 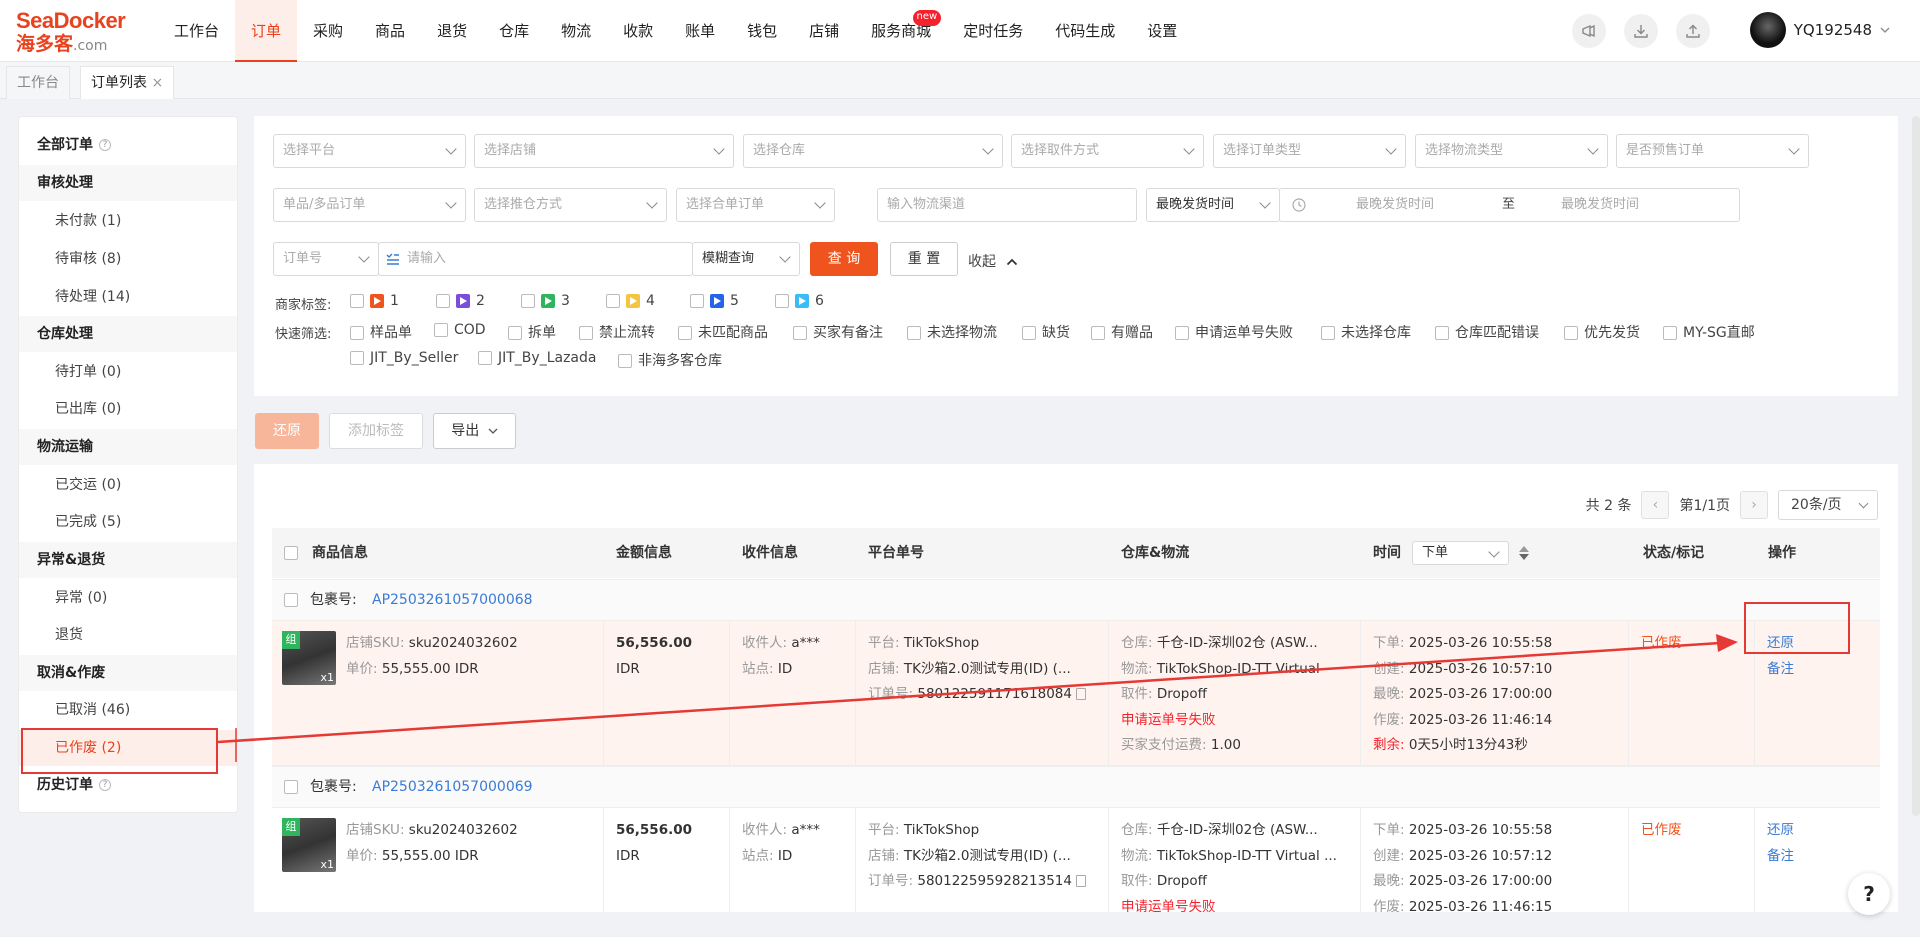 What do you see at coordinates (381, 332) in the screenshot?
I see `quick-filter-sample: 样品单` at bounding box center [381, 332].